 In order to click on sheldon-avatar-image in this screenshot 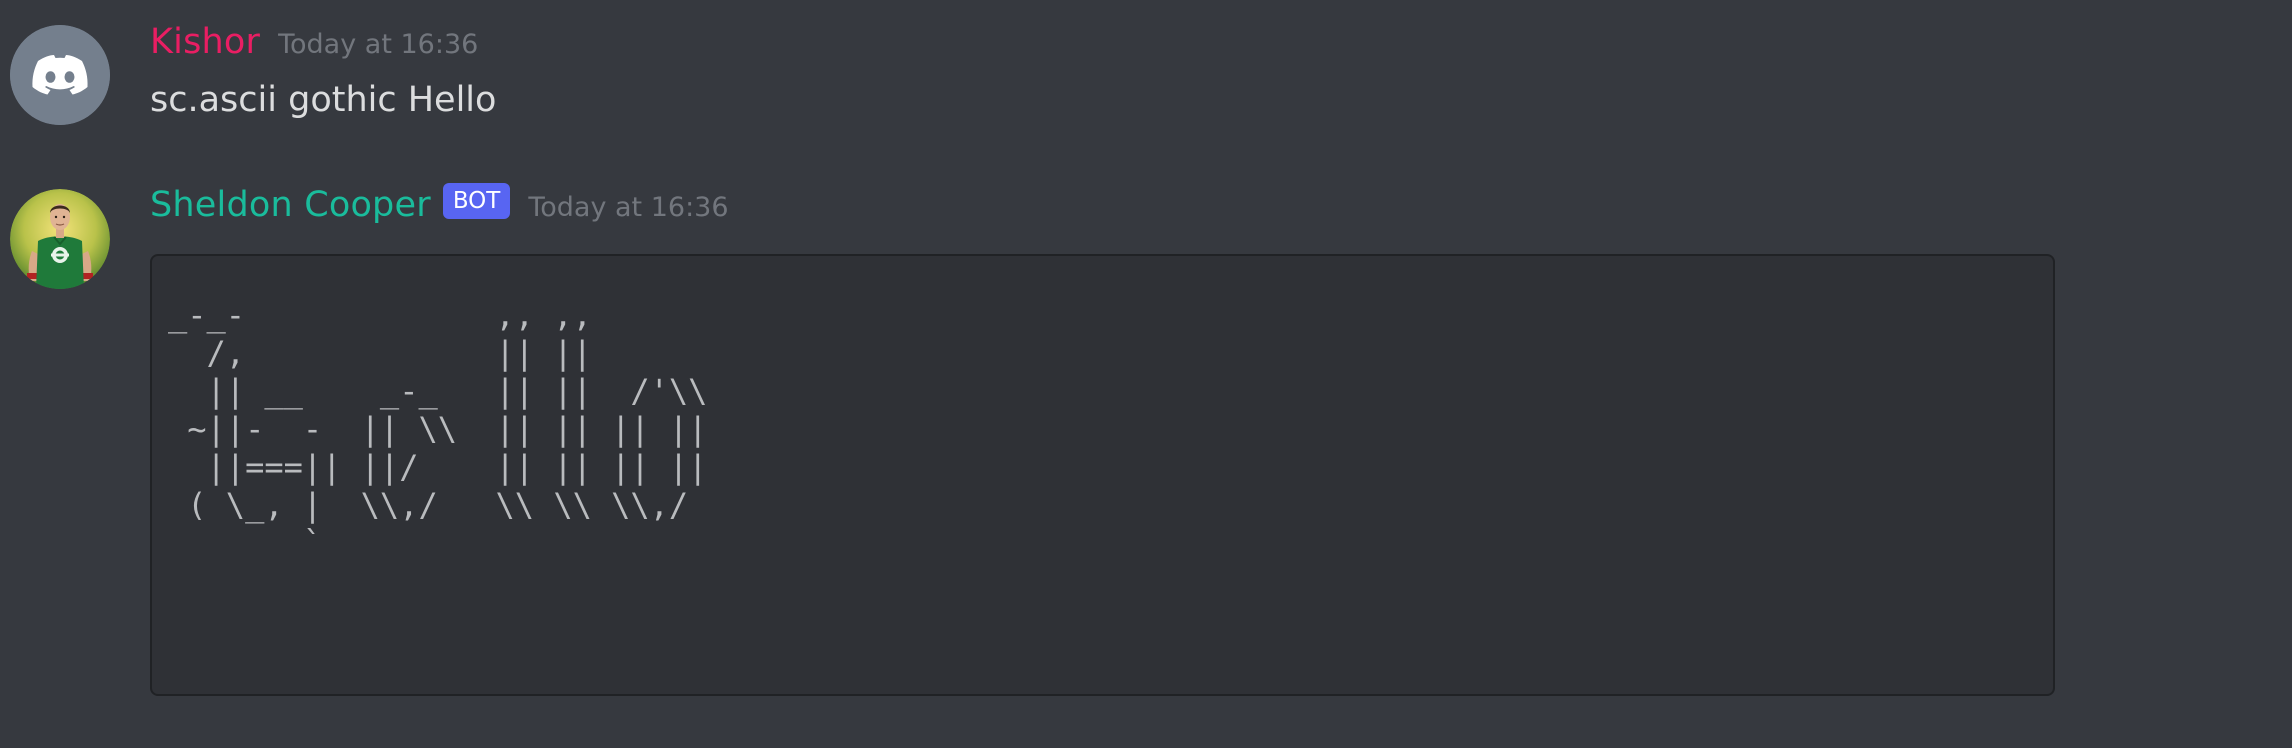, I will do `click(60, 239)`.